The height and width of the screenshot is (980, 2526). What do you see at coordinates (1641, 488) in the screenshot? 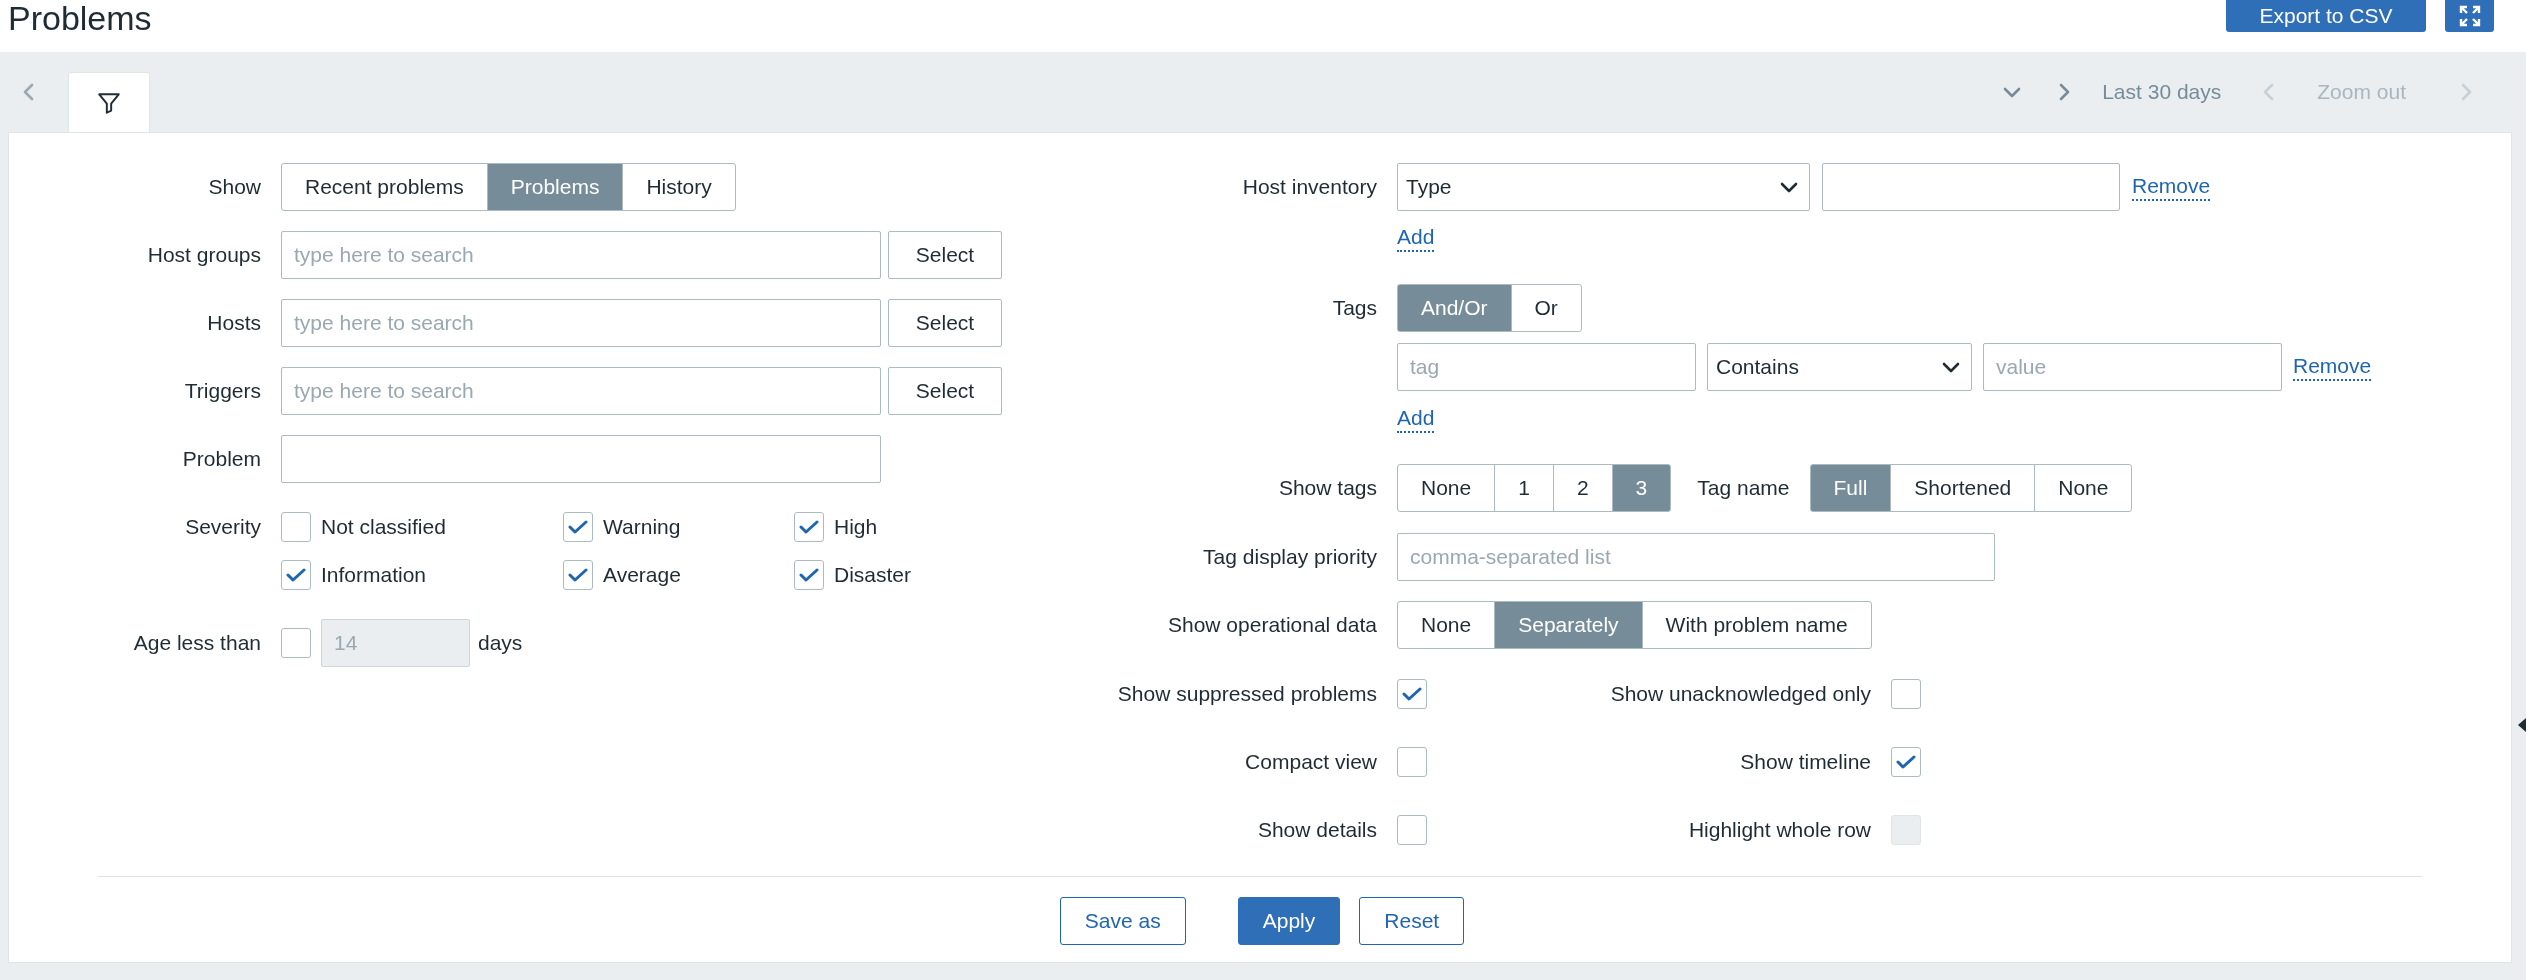
I see `segment-tab: 3` at bounding box center [1641, 488].